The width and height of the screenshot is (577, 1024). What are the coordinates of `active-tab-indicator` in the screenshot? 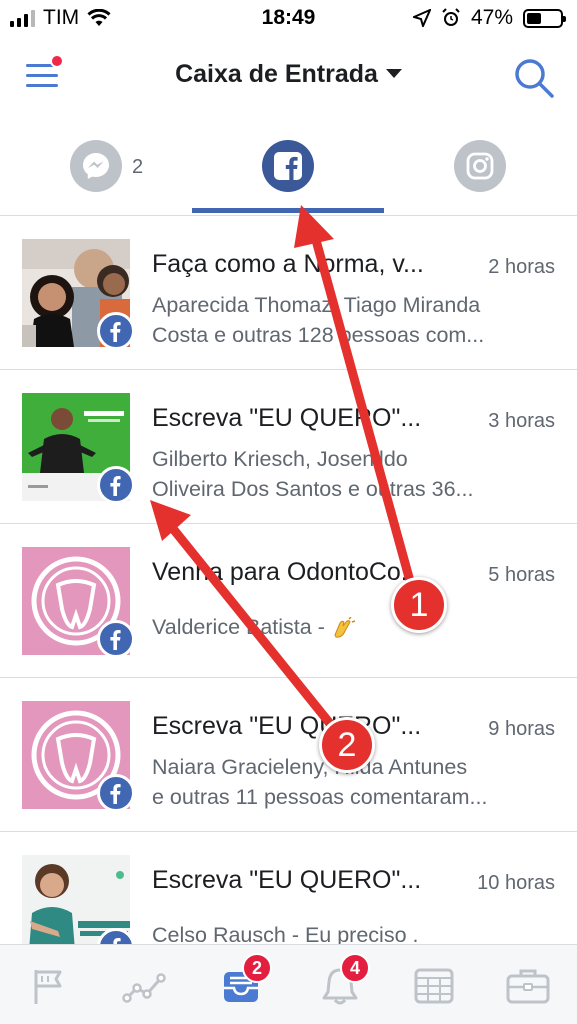 It's located at (288, 210).